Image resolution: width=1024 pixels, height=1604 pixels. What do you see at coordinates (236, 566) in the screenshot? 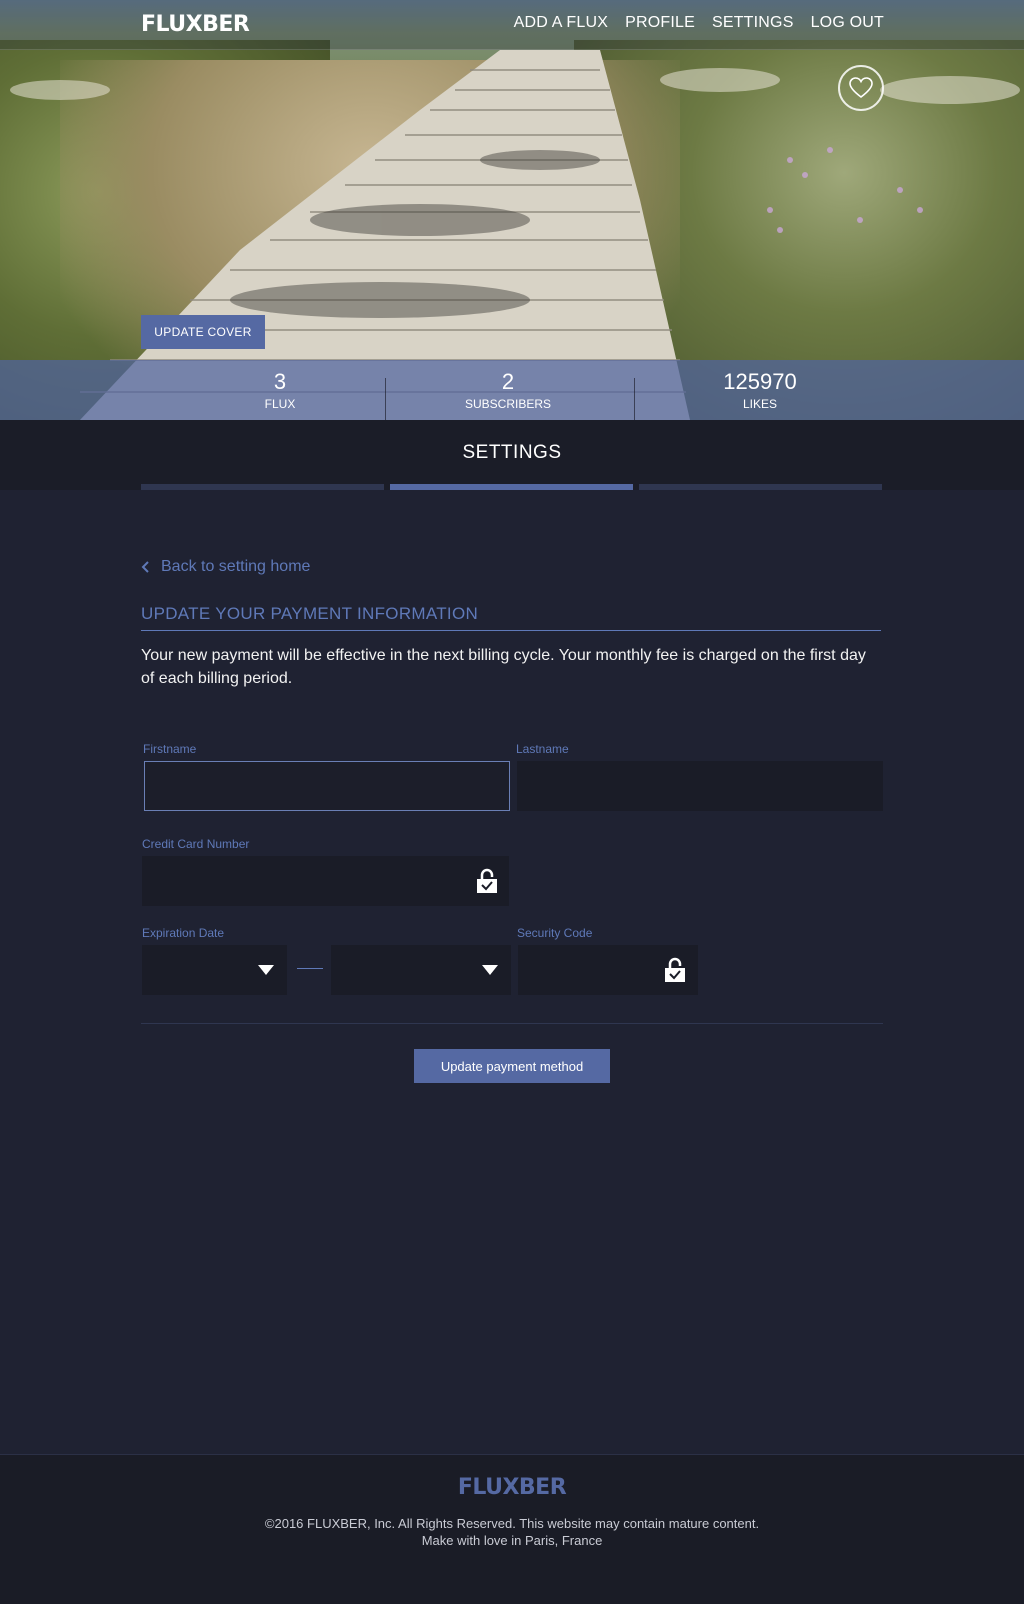
I see `back-link-label: Back to setting home` at bounding box center [236, 566].